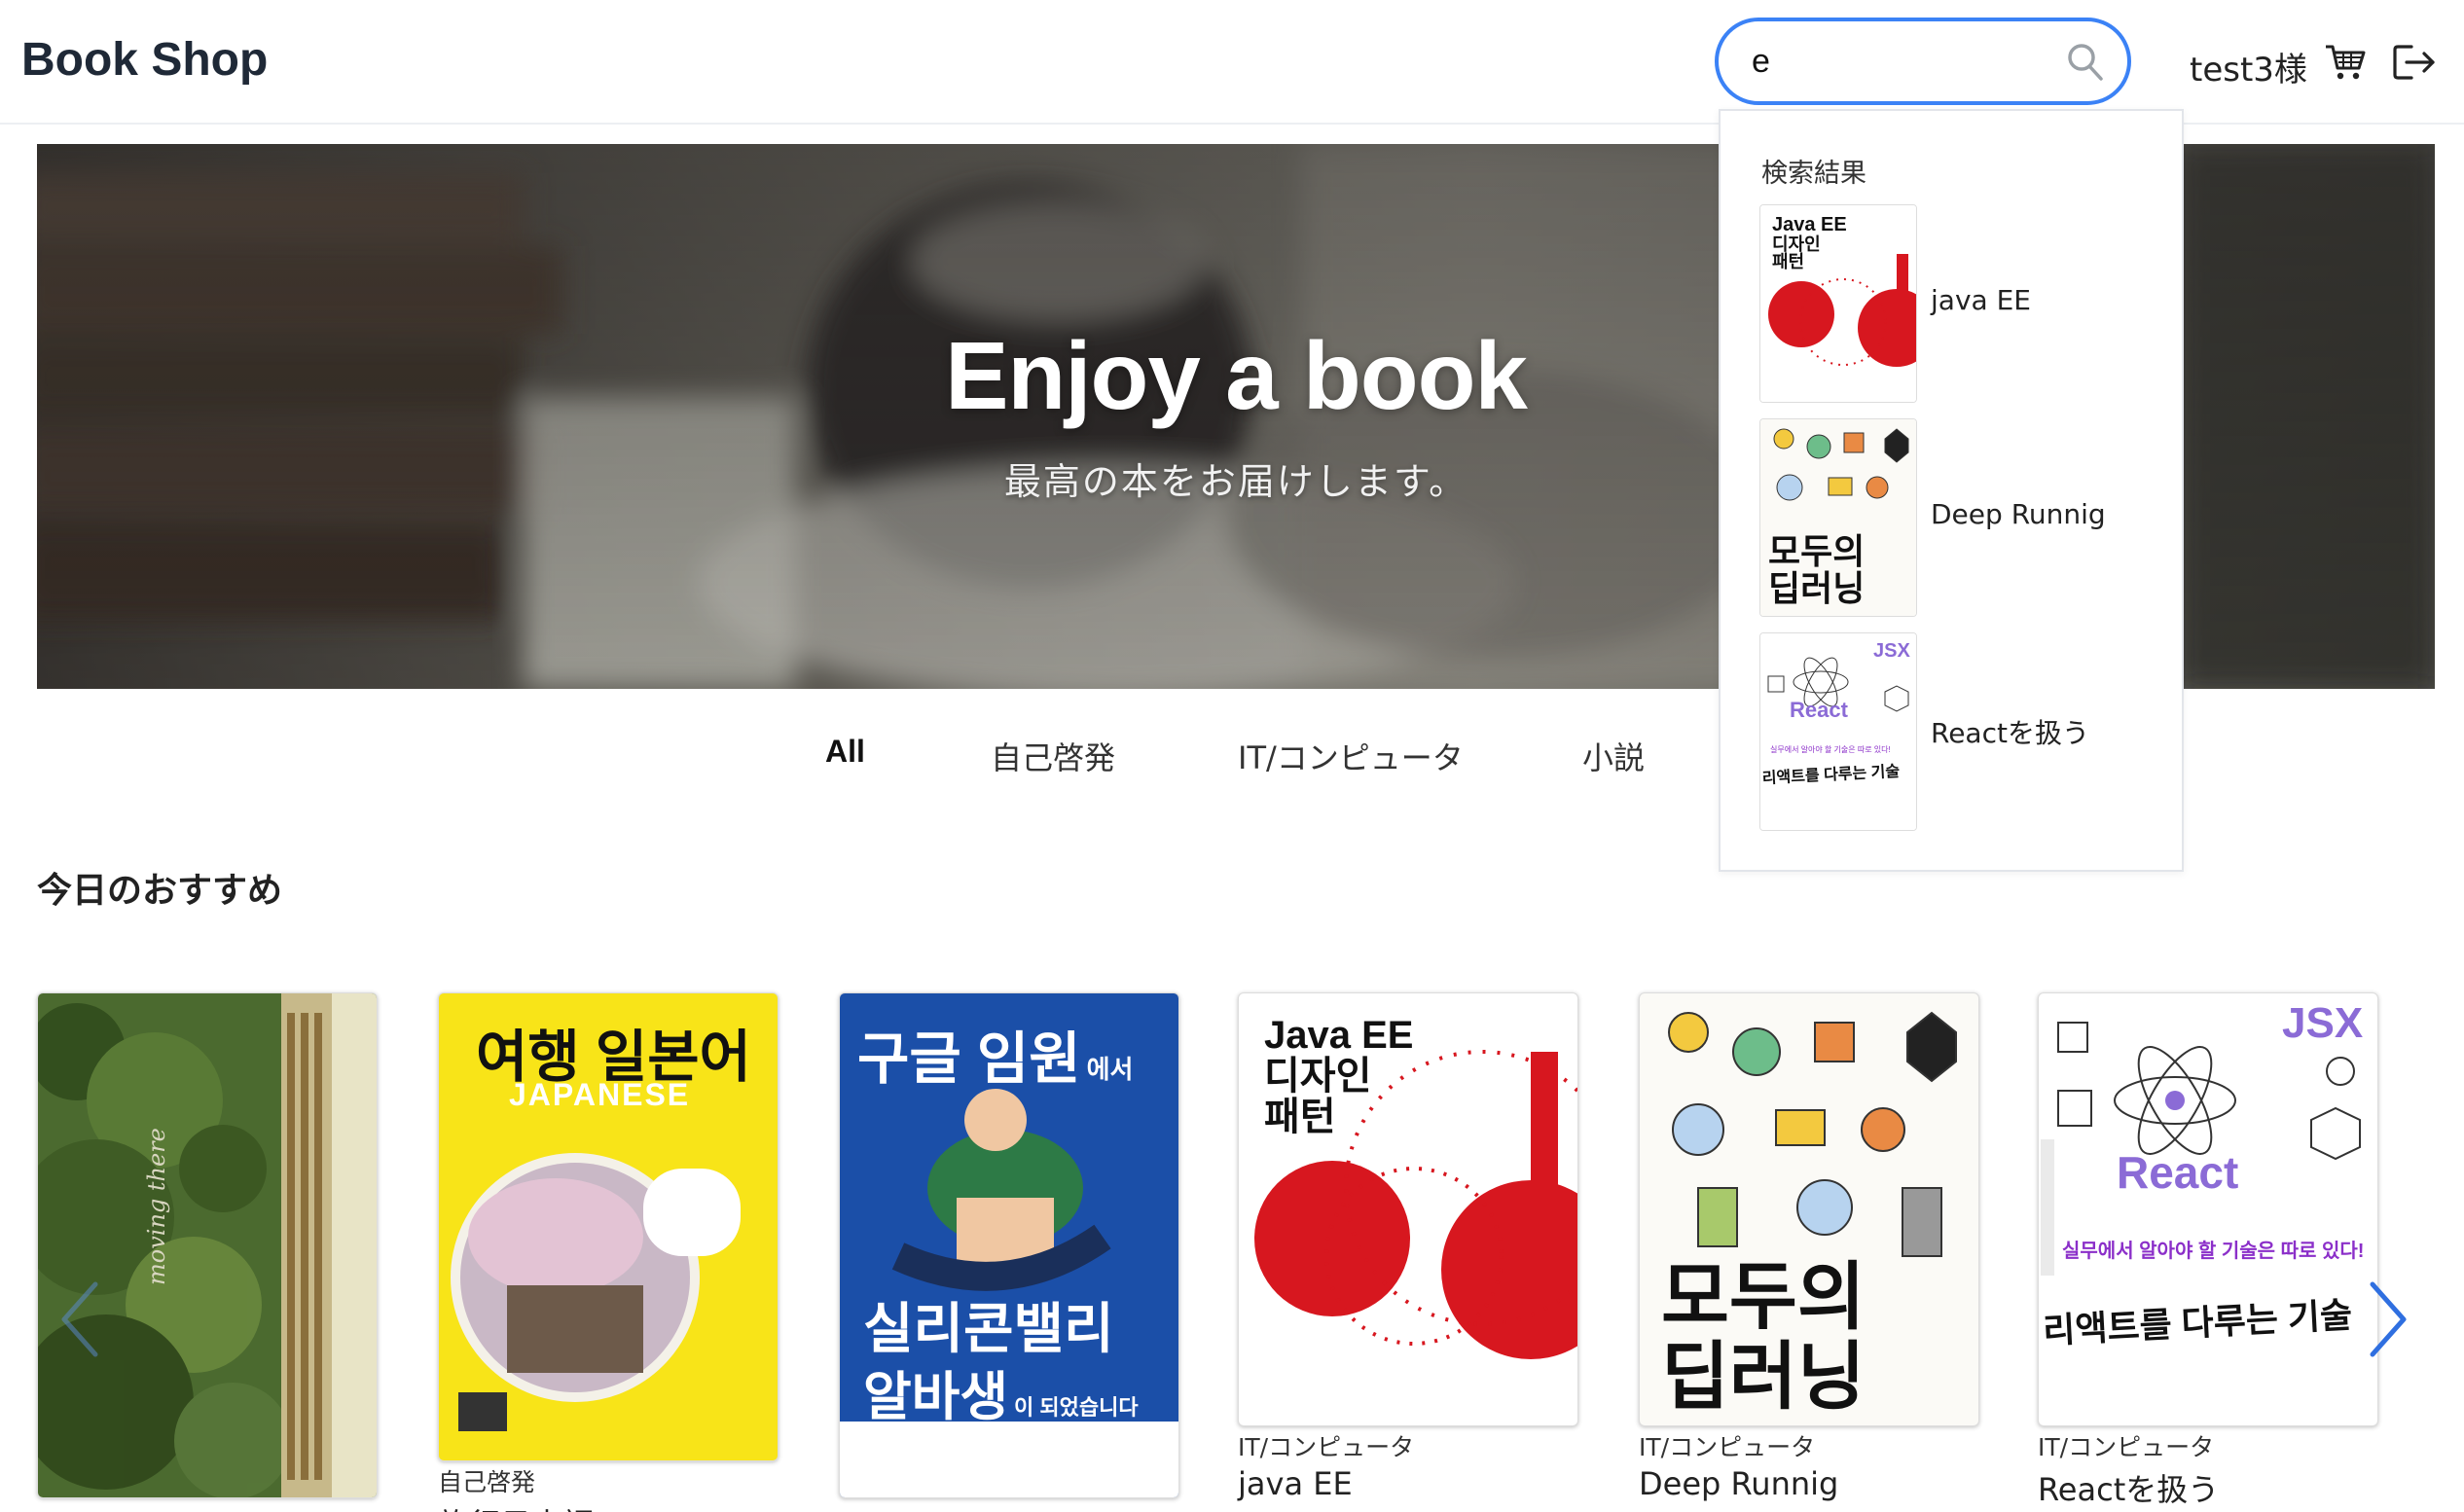 Image resolution: width=2464 pixels, height=1512 pixels. Describe the element at coordinates (936, 1397) in the screenshot. I see `book-cover-title-part: 알바생` at that location.